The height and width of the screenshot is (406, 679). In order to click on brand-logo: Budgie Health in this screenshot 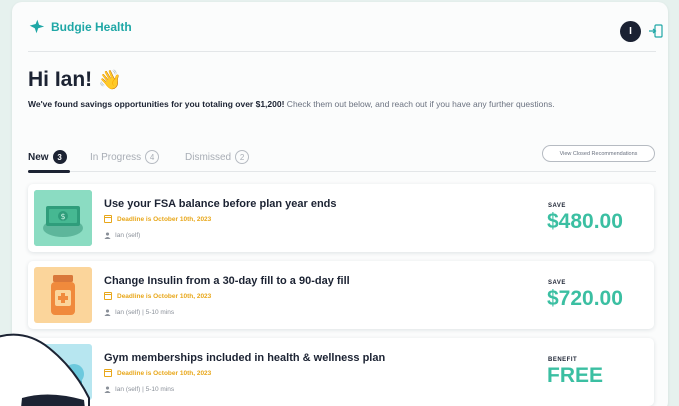, I will do `click(80, 26)`.